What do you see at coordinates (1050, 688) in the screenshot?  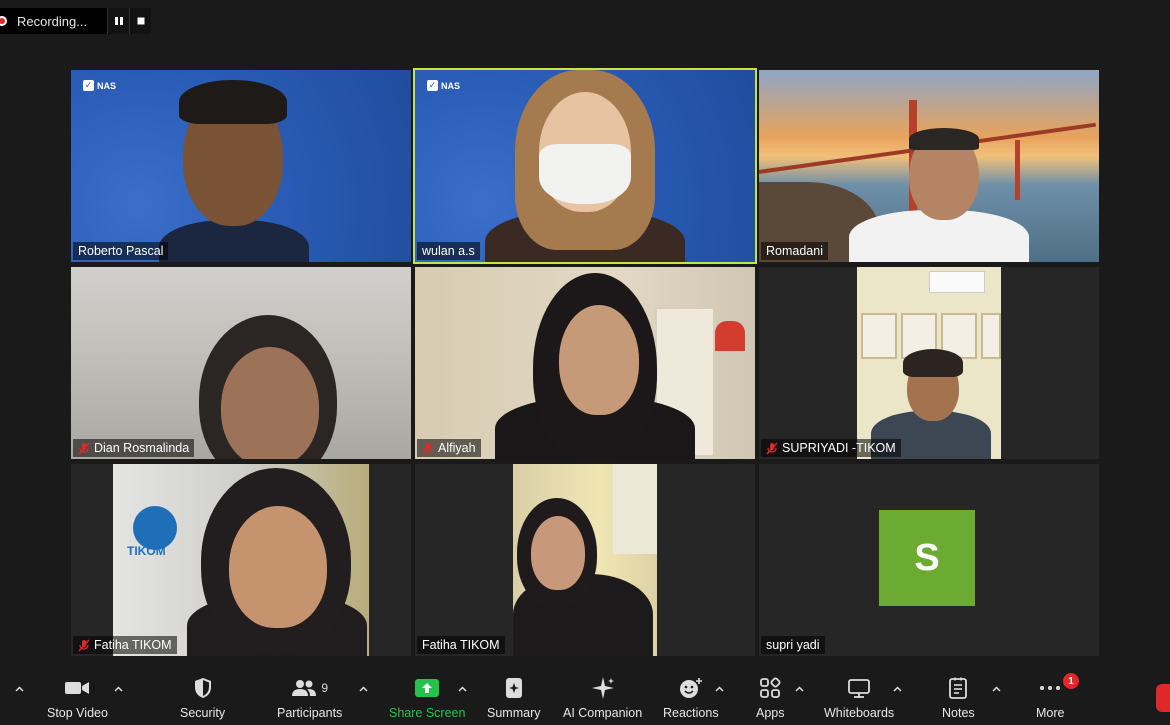 I see `more-dots-icon` at bounding box center [1050, 688].